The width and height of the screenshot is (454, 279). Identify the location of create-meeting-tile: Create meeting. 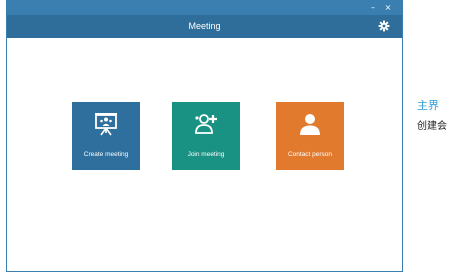
(106, 136).